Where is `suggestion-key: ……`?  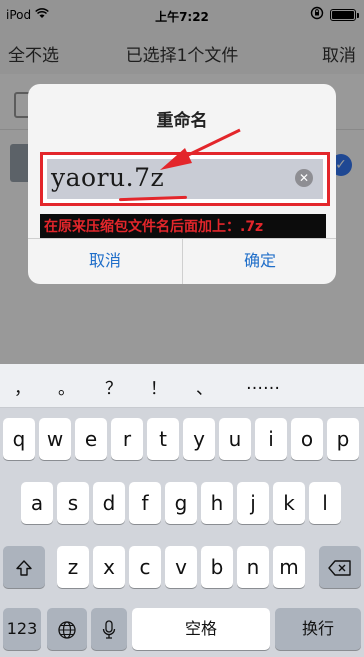
suggestion-key: …… is located at coordinates (263, 384).